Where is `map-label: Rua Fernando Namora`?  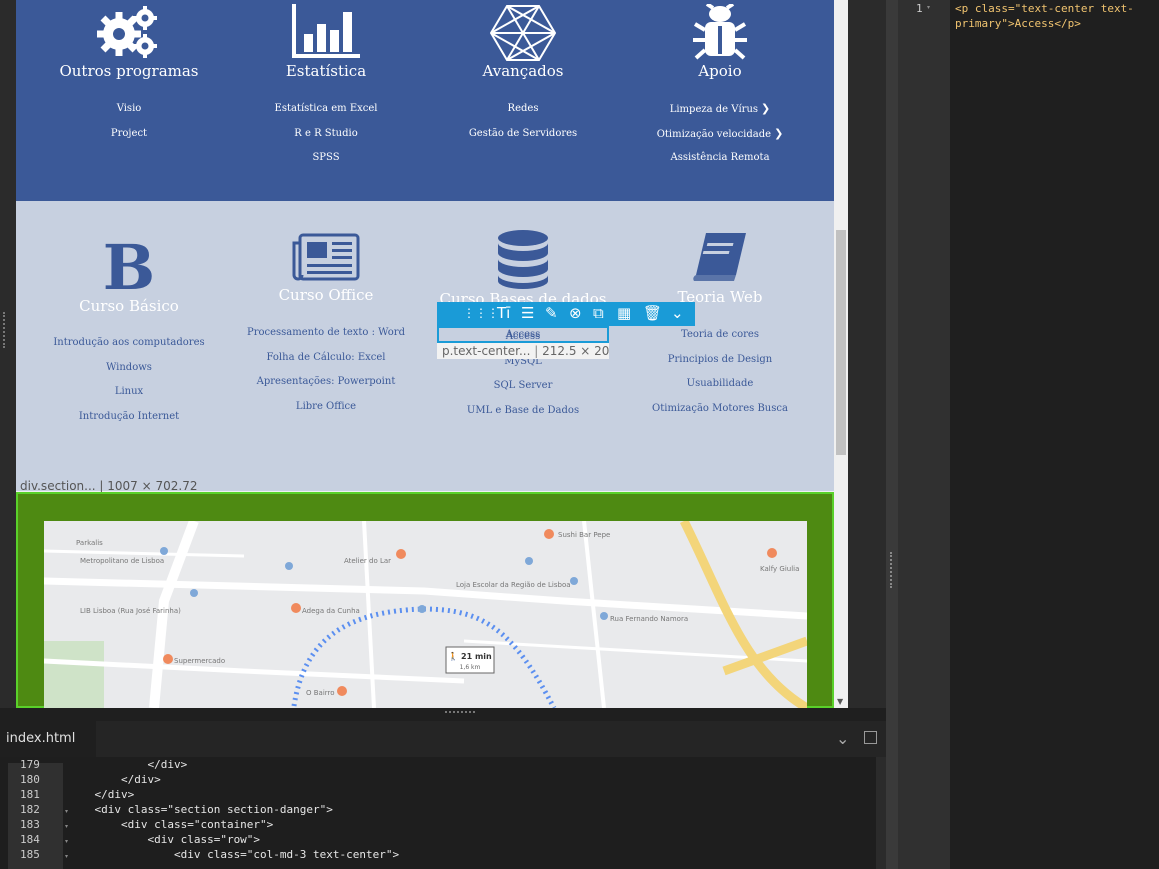 map-label: Rua Fernando Namora is located at coordinates (649, 619).